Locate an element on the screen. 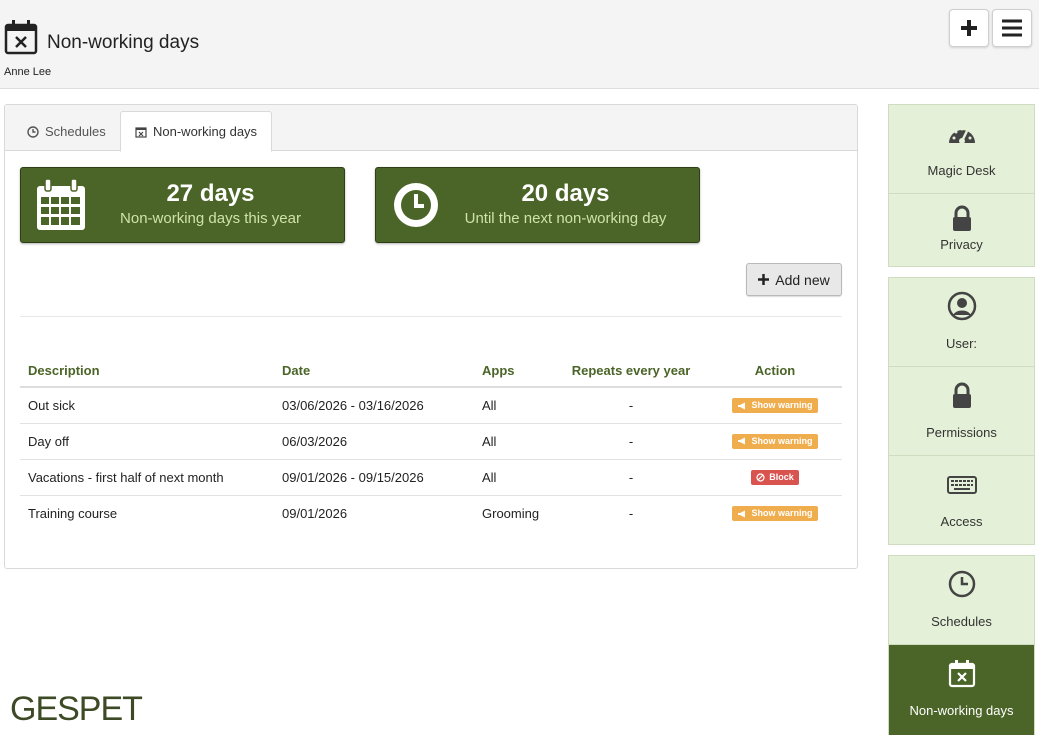 This screenshot has height=737, width=1039. sidebar-item-label: Access is located at coordinates (961, 521).